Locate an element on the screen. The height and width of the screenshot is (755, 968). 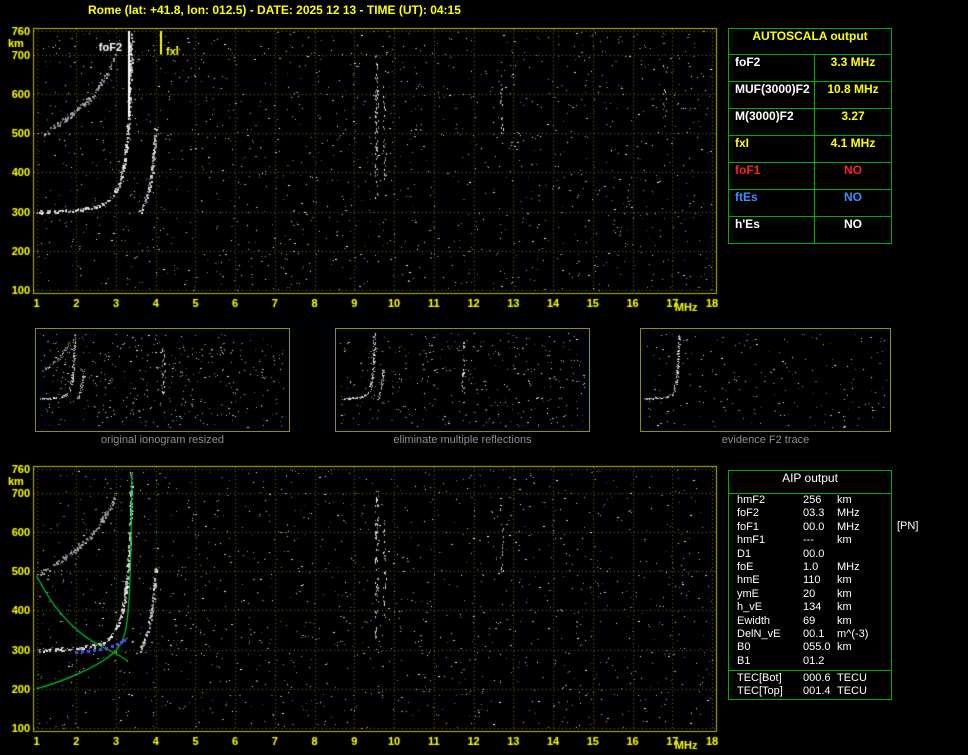
aip-label: D1 is located at coordinates (744, 553).